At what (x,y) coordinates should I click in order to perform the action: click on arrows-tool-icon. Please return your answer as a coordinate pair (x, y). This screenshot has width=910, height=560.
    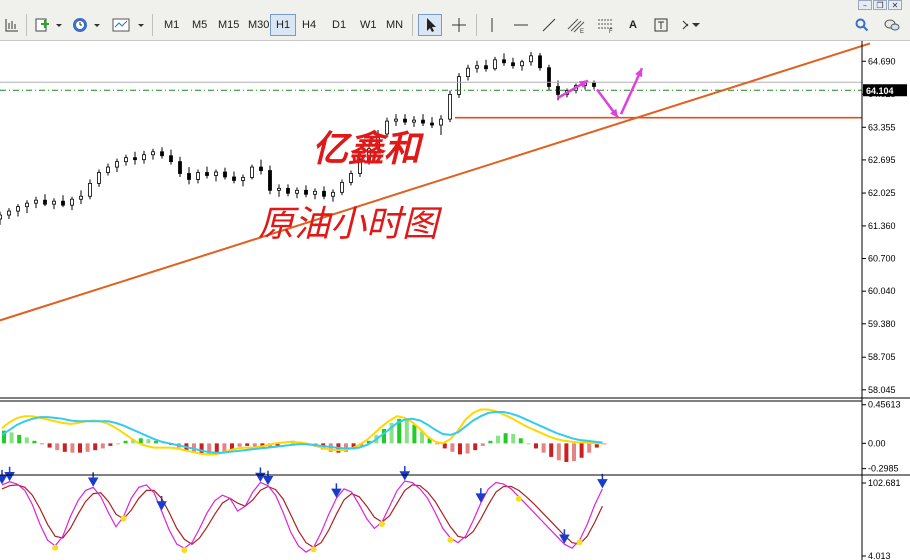
    Looking at the image, I should click on (694, 25).